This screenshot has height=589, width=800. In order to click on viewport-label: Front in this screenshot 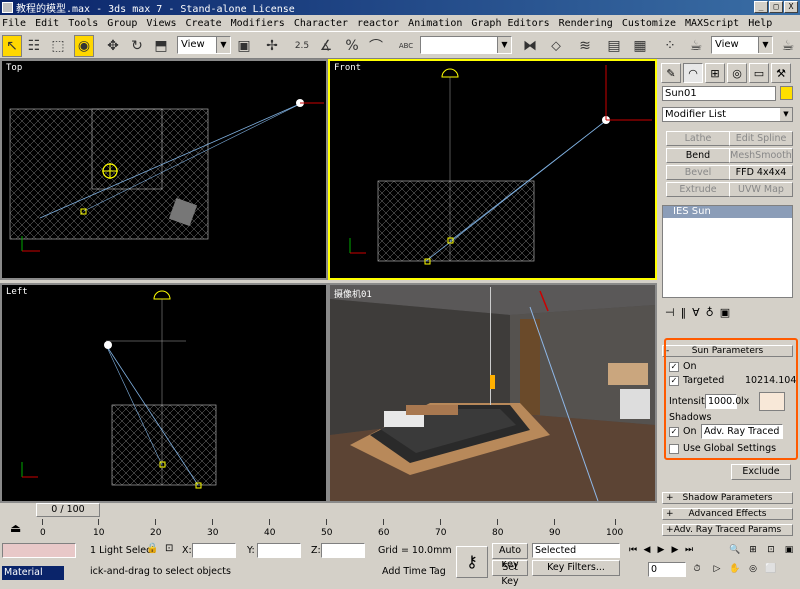, I will do `click(347, 68)`.